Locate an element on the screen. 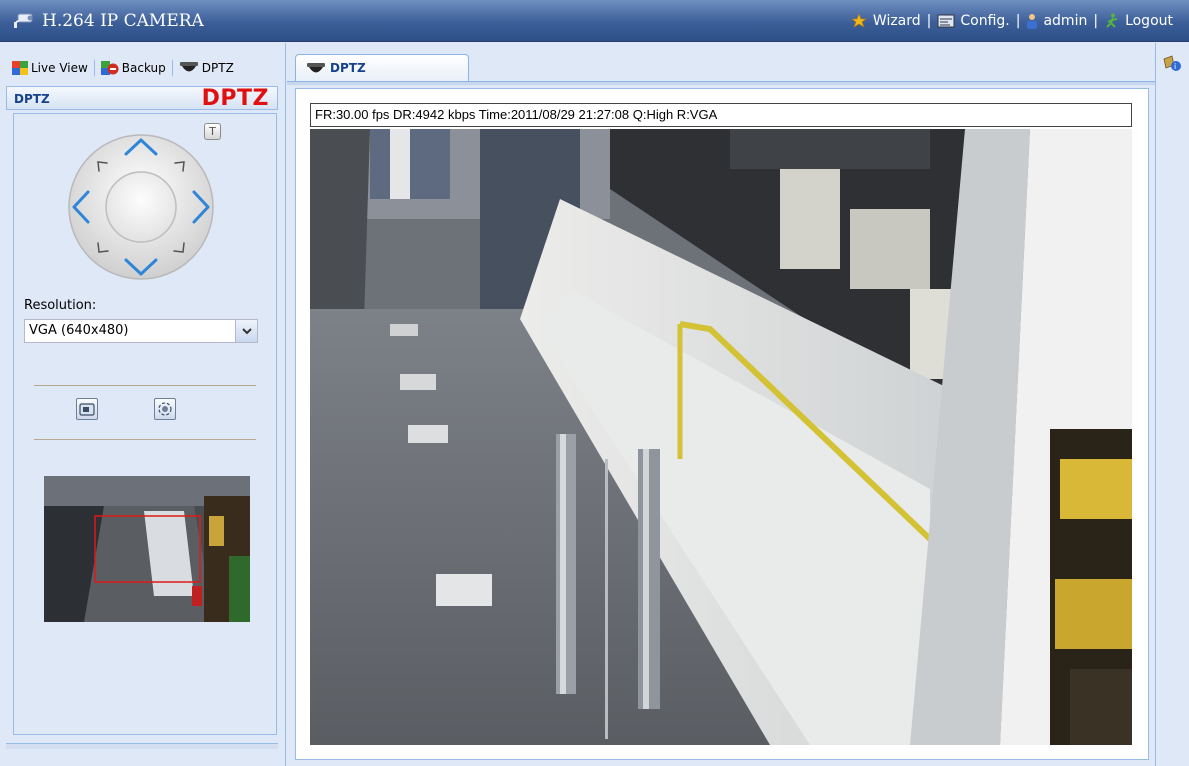  left-tab-bar: Live View Backup DPTZ is located at coordinates (123, 68).